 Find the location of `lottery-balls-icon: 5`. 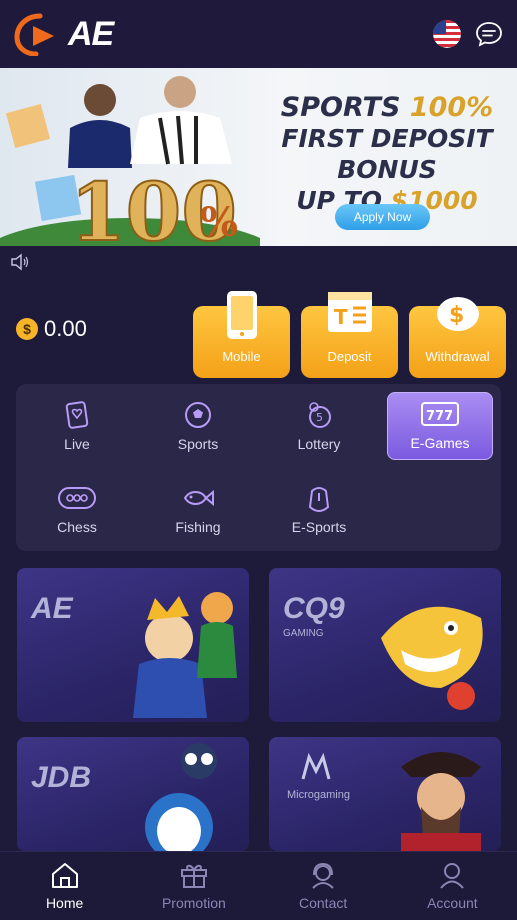

lottery-balls-icon: 5 is located at coordinates (320, 415).